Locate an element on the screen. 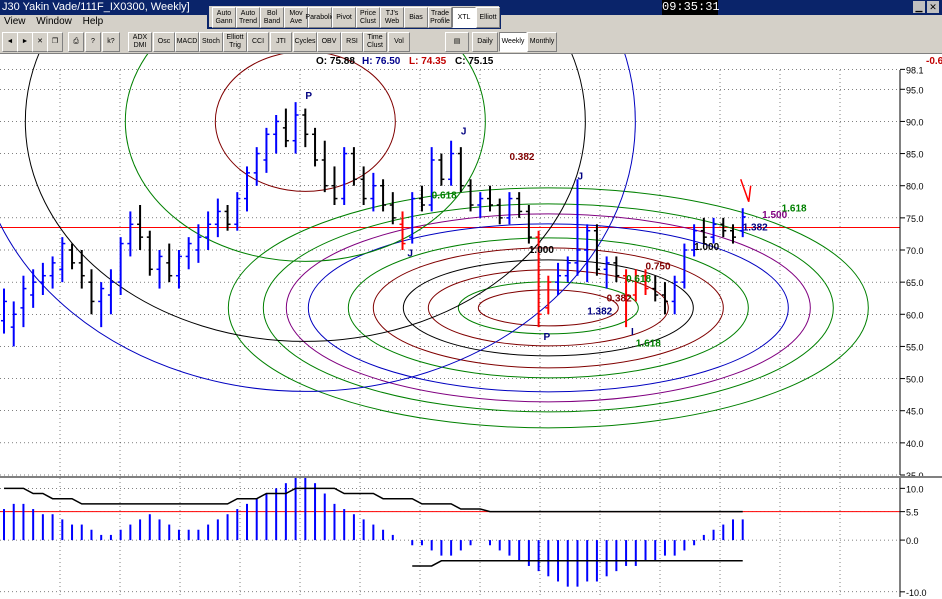 The height and width of the screenshot is (599, 942). btn-cci: CCI is located at coordinates (258, 42).